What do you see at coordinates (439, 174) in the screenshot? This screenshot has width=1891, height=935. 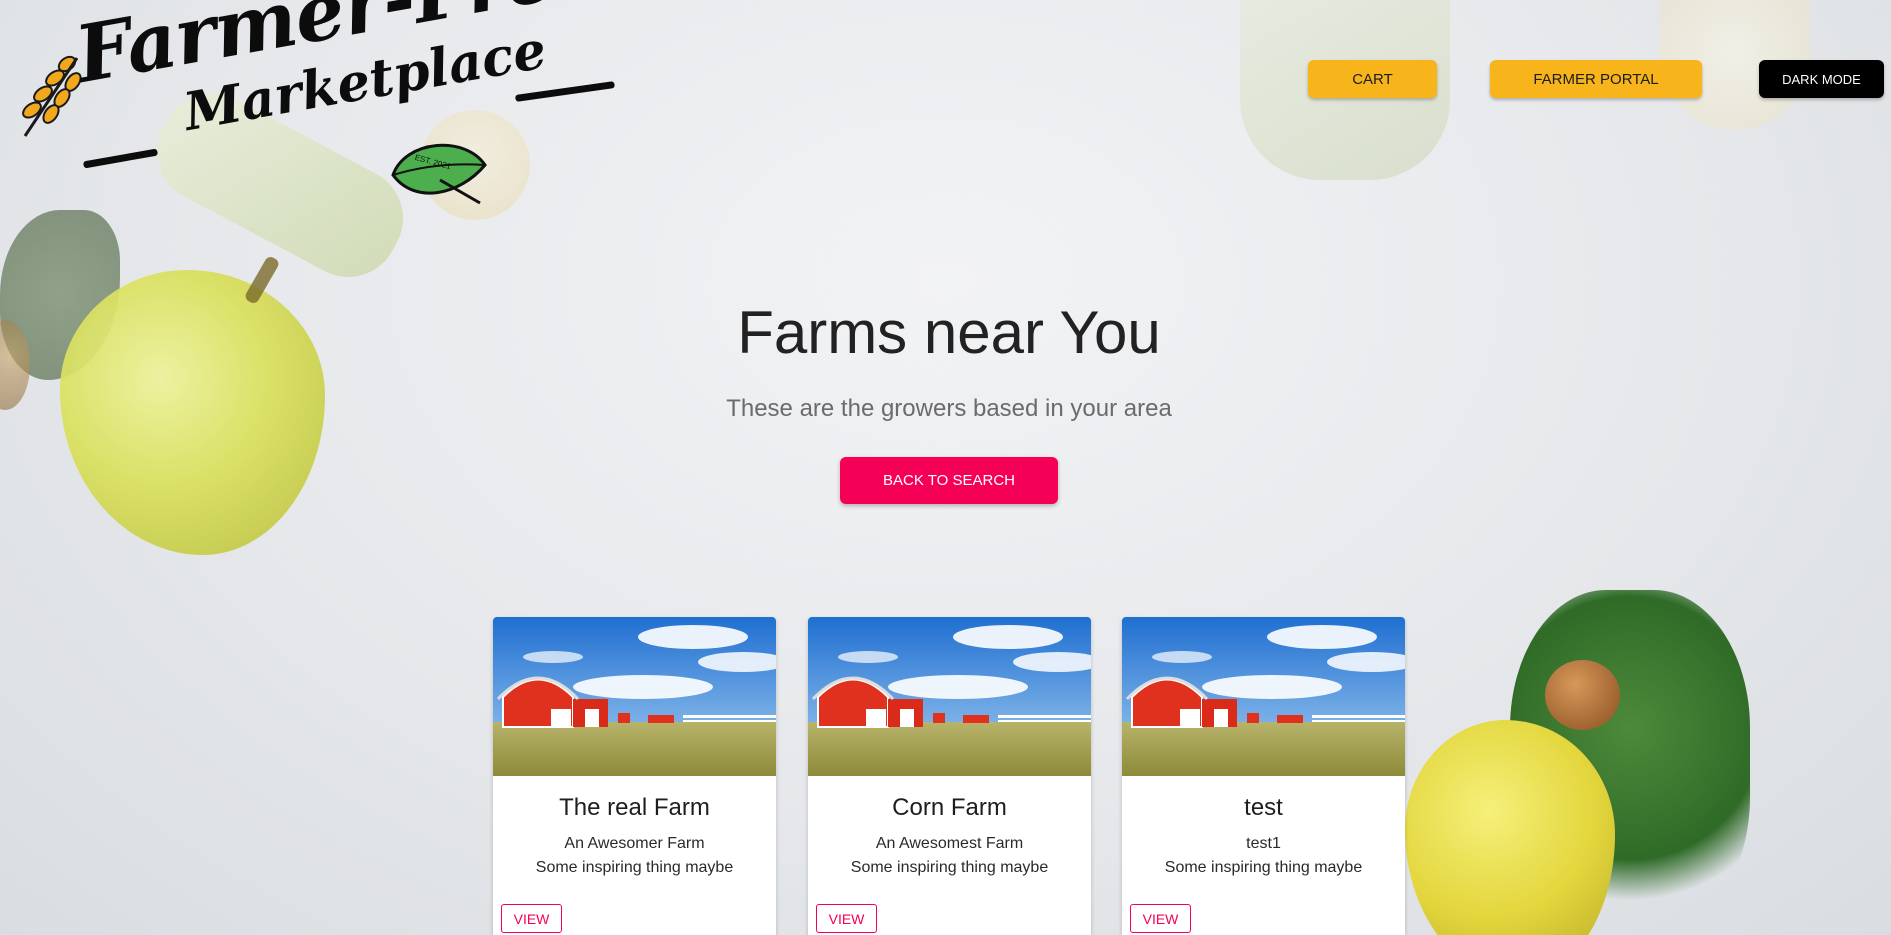 I see `leaf-icon: EST. 2021` at bounding box center [439, 174].